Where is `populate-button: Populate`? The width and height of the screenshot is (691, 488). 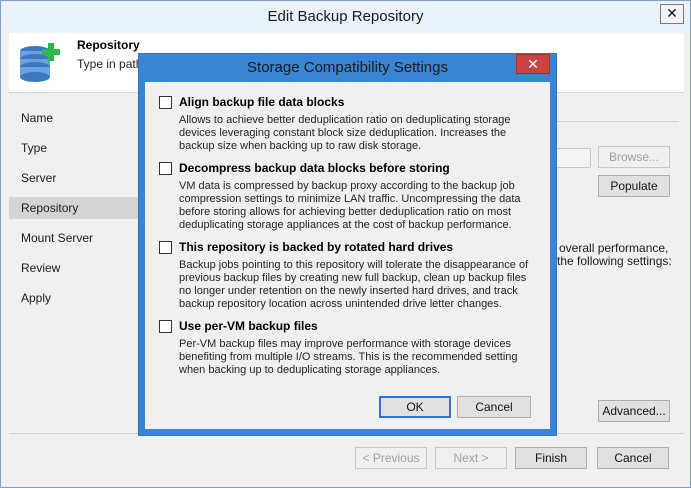 populate-button: Populate is located at coordinates (634, 186).